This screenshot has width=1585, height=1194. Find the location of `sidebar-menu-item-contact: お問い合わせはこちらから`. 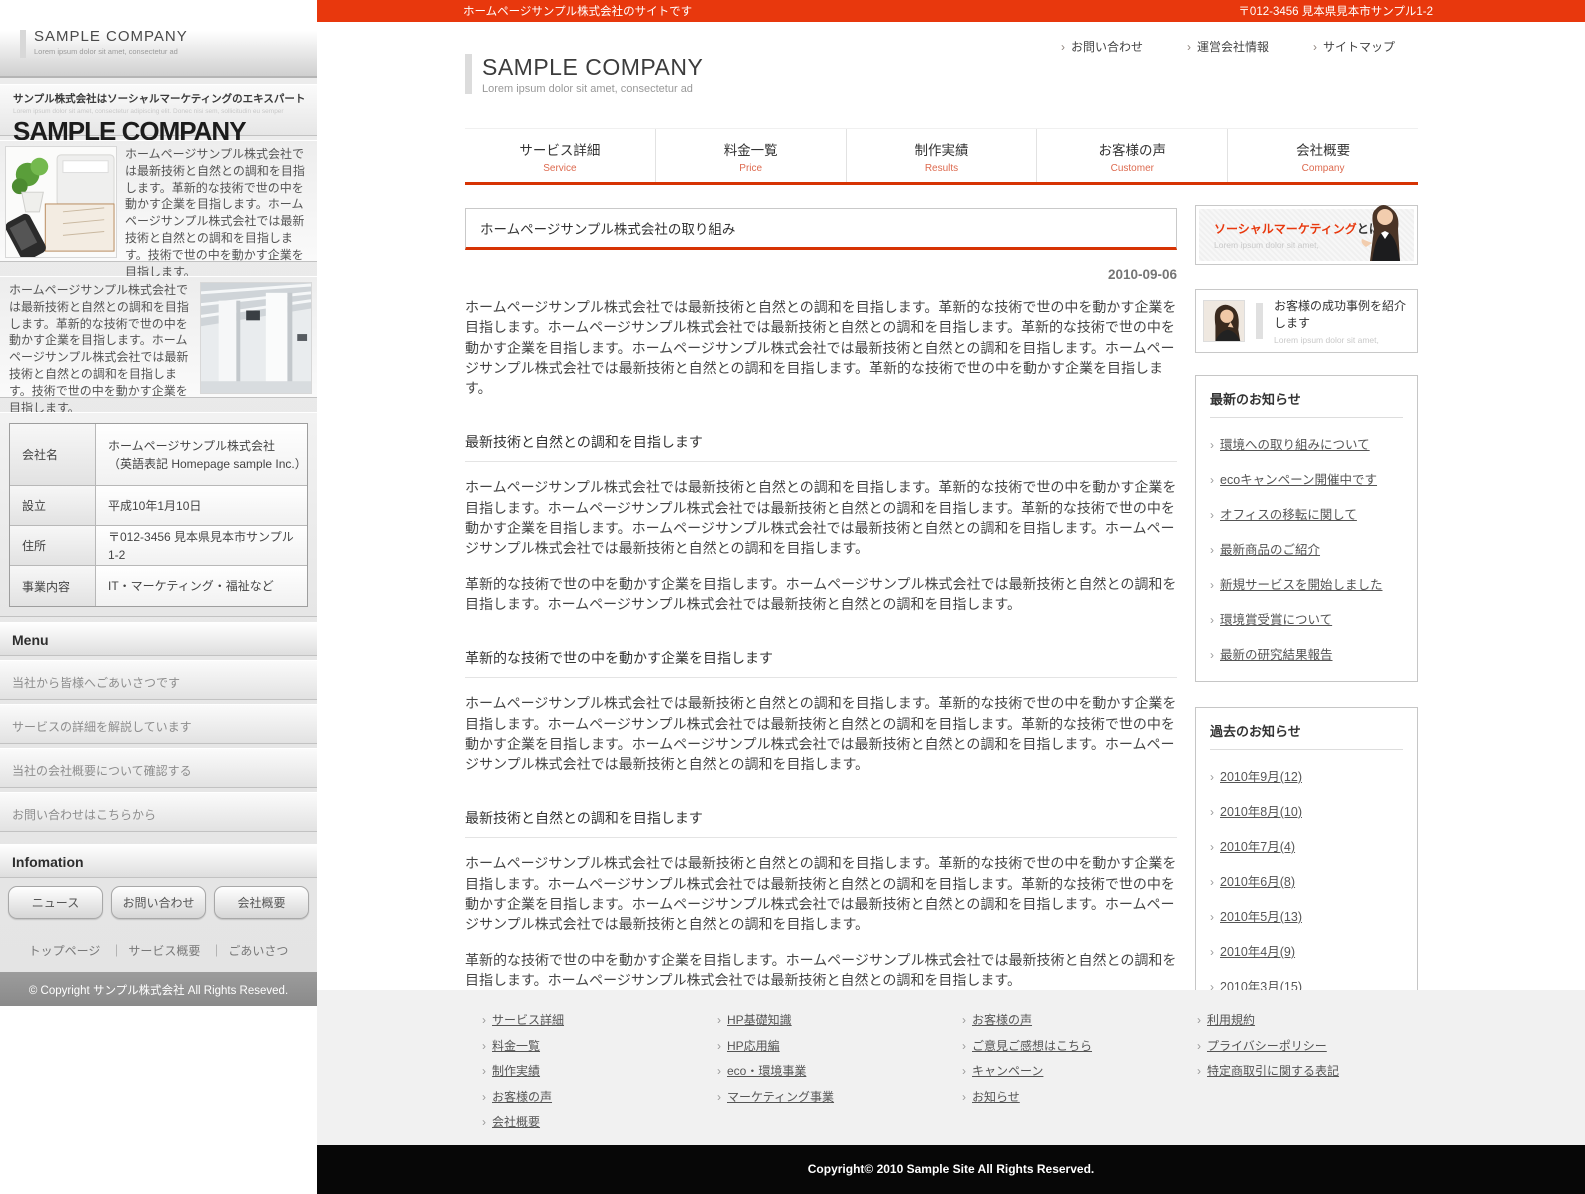

sidebar-menu-item-contact: お問い合わせはこちらから is located at coordinates (158, 812).